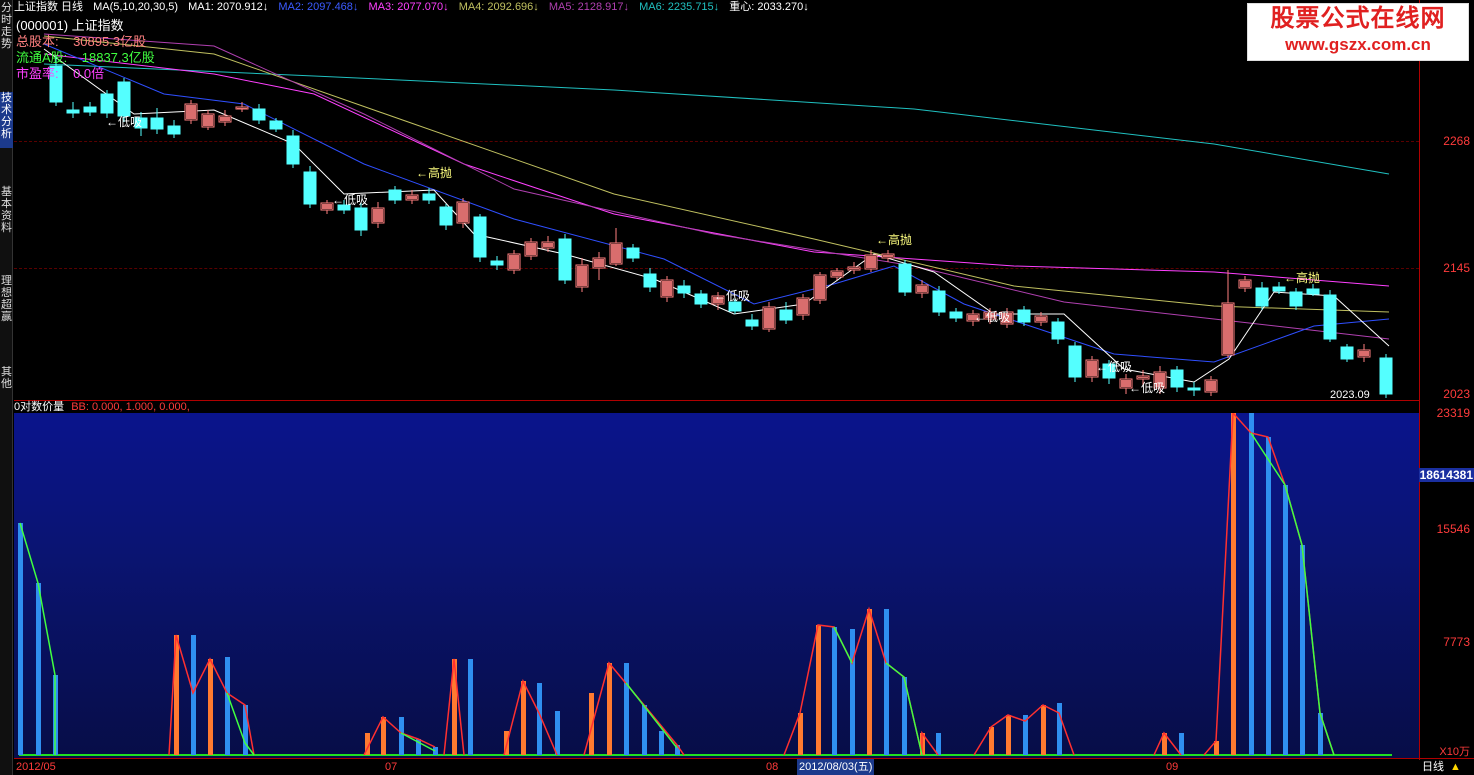 Image resolution: width=1474 pixels, height=775 pixels. Describe the element at coordinates (1456, 268) in the screenshot. I see `price-tick: 2145` at that location.